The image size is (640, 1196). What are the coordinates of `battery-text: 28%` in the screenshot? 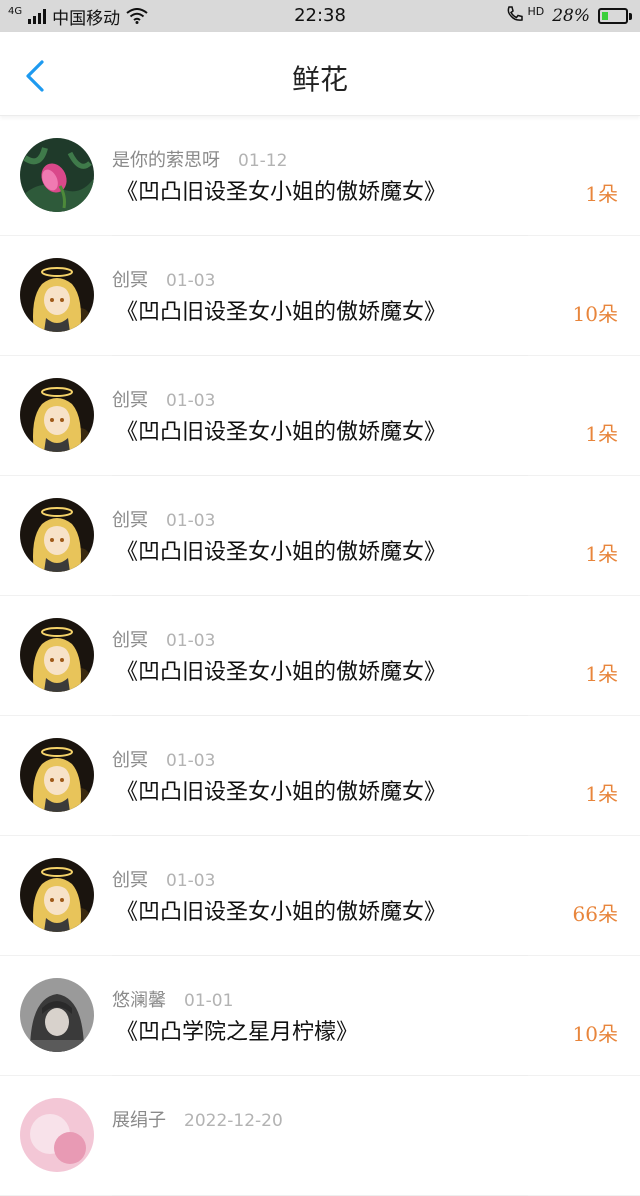 It's located at (571, 16).